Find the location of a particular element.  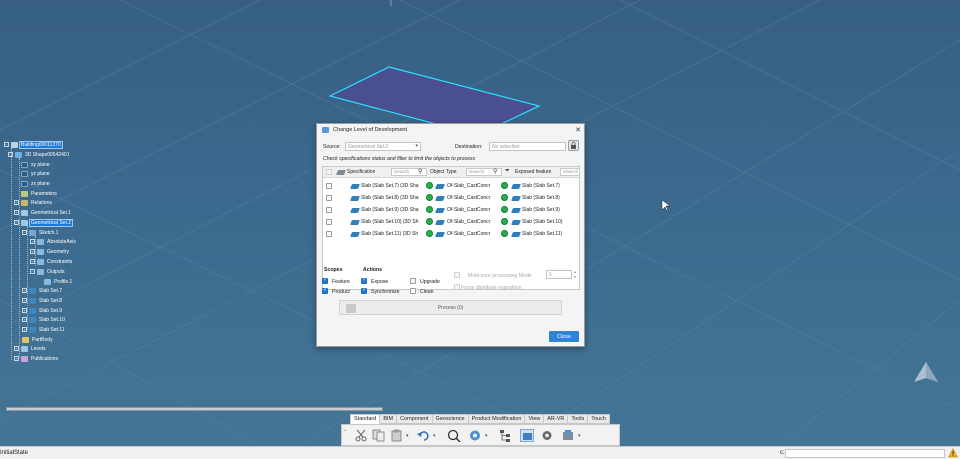

tree-item-geoset2: − Geometrical Set.2 is located at coordinates (44, 222).